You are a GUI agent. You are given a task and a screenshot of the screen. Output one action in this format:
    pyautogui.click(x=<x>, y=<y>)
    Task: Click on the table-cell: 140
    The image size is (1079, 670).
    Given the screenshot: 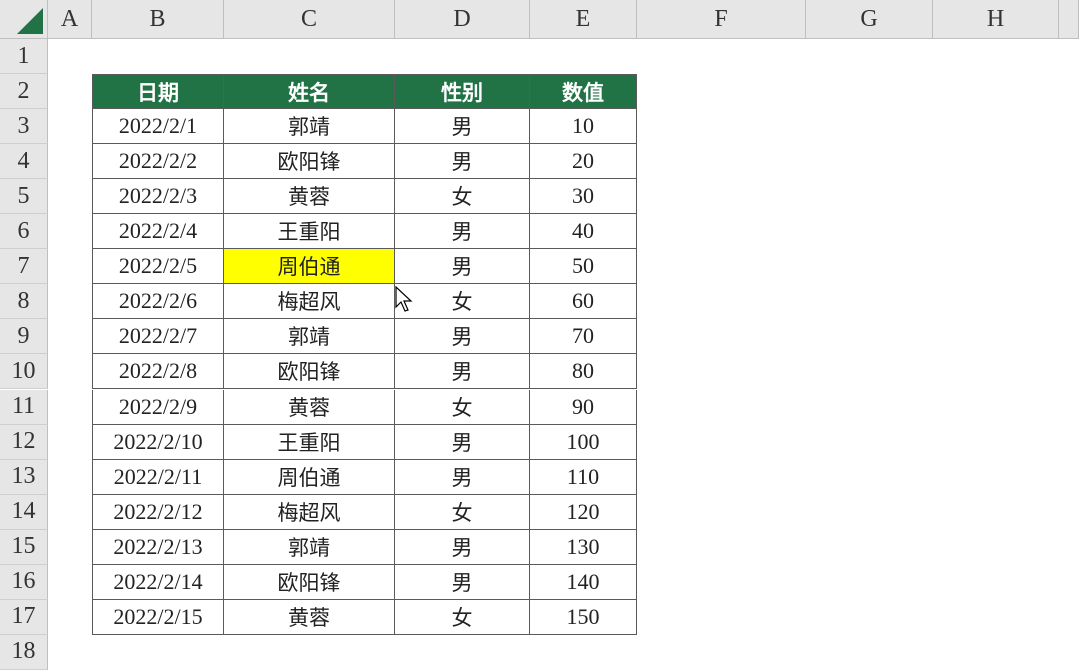 What is the action you would take?
    pyautogui.click(x=583, y=582)
    